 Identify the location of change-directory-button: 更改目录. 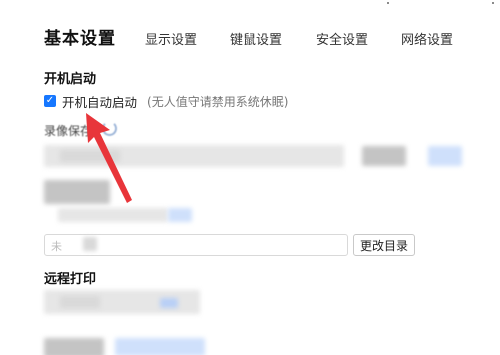
(384, 245).